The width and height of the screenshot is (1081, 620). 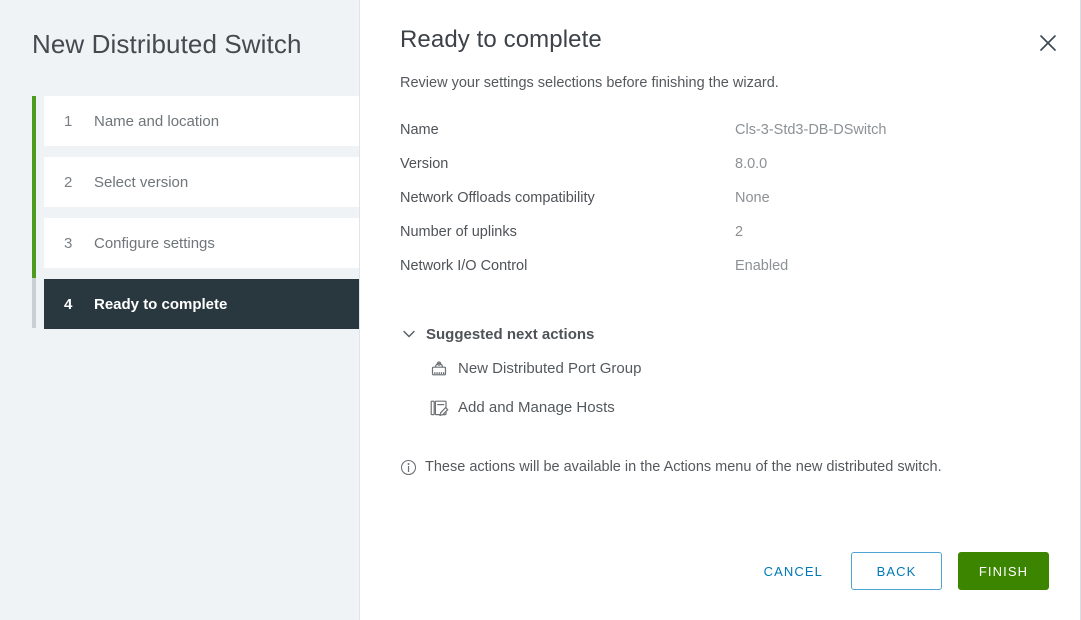 What do you see at coordinates (439, 408) in the screenshot?
I see `add-manage-hosts-icon` at bounding box center [439, 408].